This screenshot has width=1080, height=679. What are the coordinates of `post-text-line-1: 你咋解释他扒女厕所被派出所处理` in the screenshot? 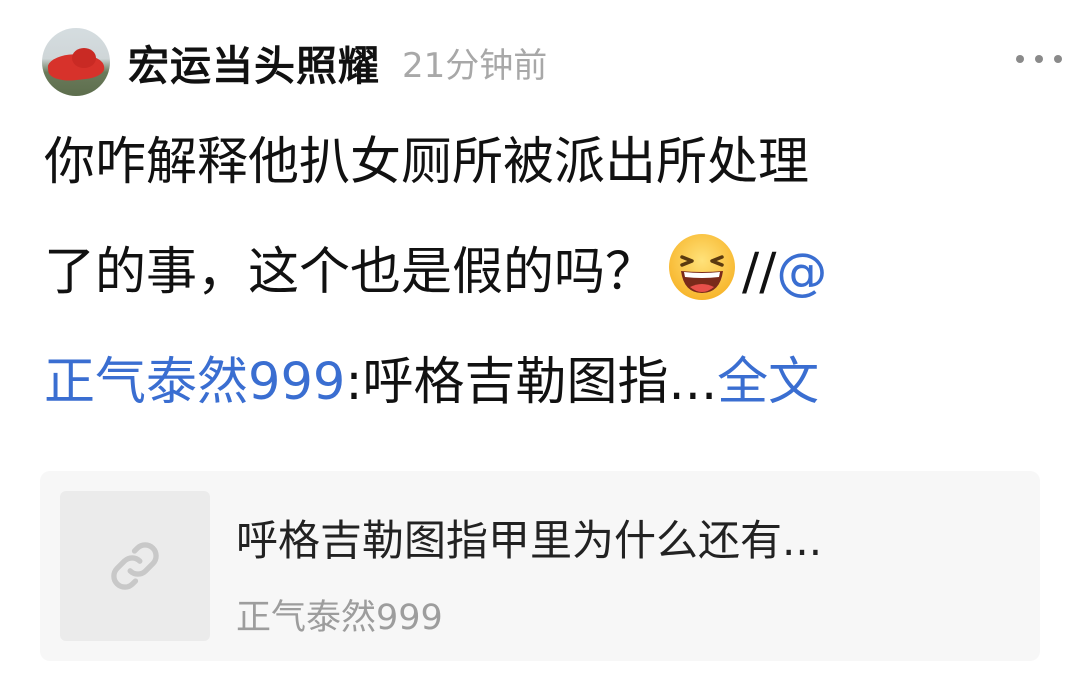 It's located at (427, 162).